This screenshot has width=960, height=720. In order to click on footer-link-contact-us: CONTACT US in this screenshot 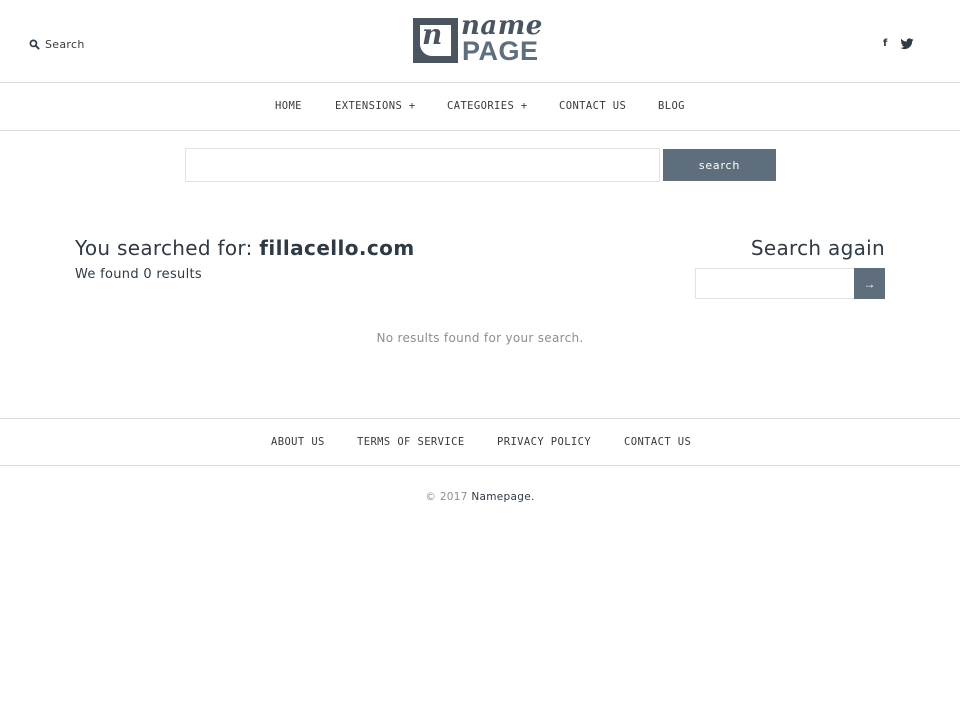, I will do `click(657, 442)`.